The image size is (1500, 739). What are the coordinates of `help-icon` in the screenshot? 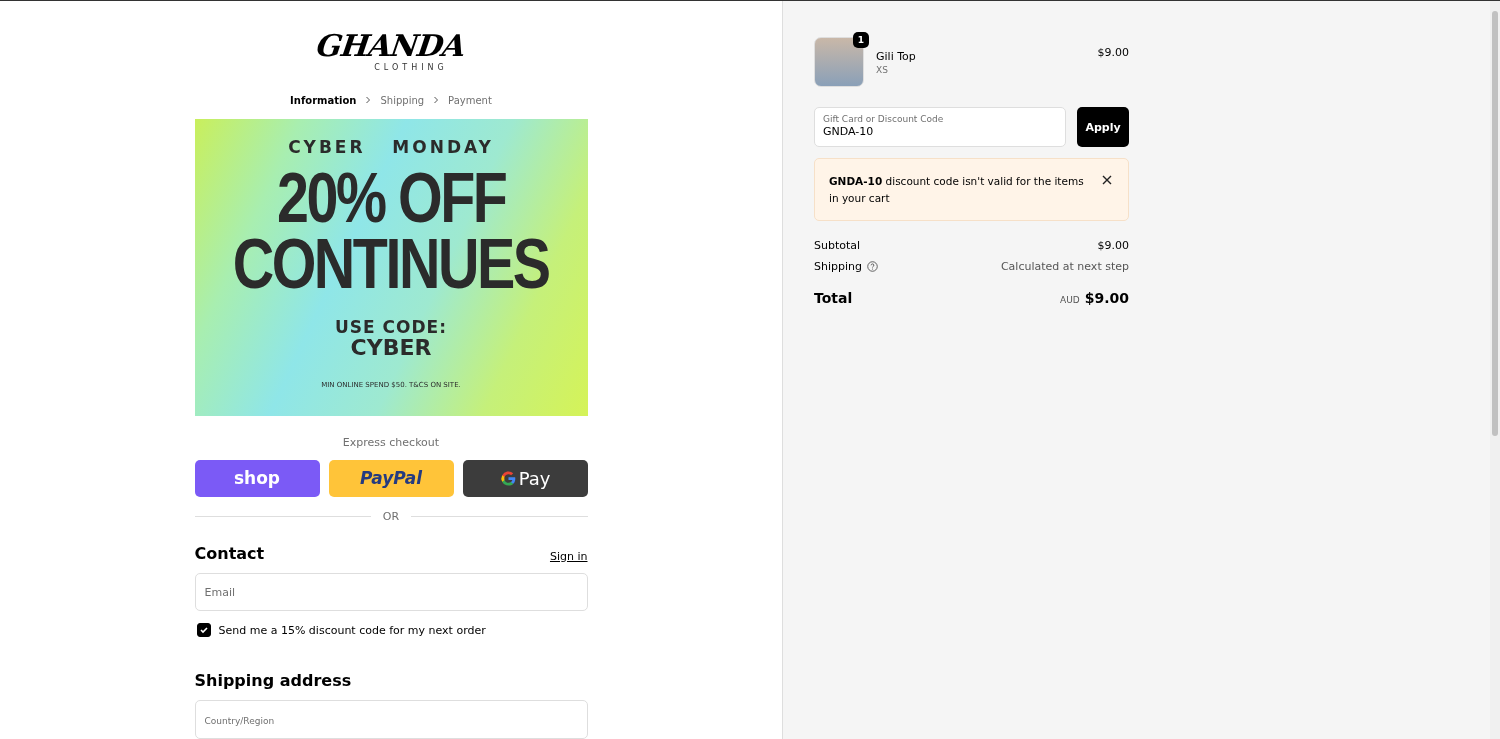 It's located at (872, 266).